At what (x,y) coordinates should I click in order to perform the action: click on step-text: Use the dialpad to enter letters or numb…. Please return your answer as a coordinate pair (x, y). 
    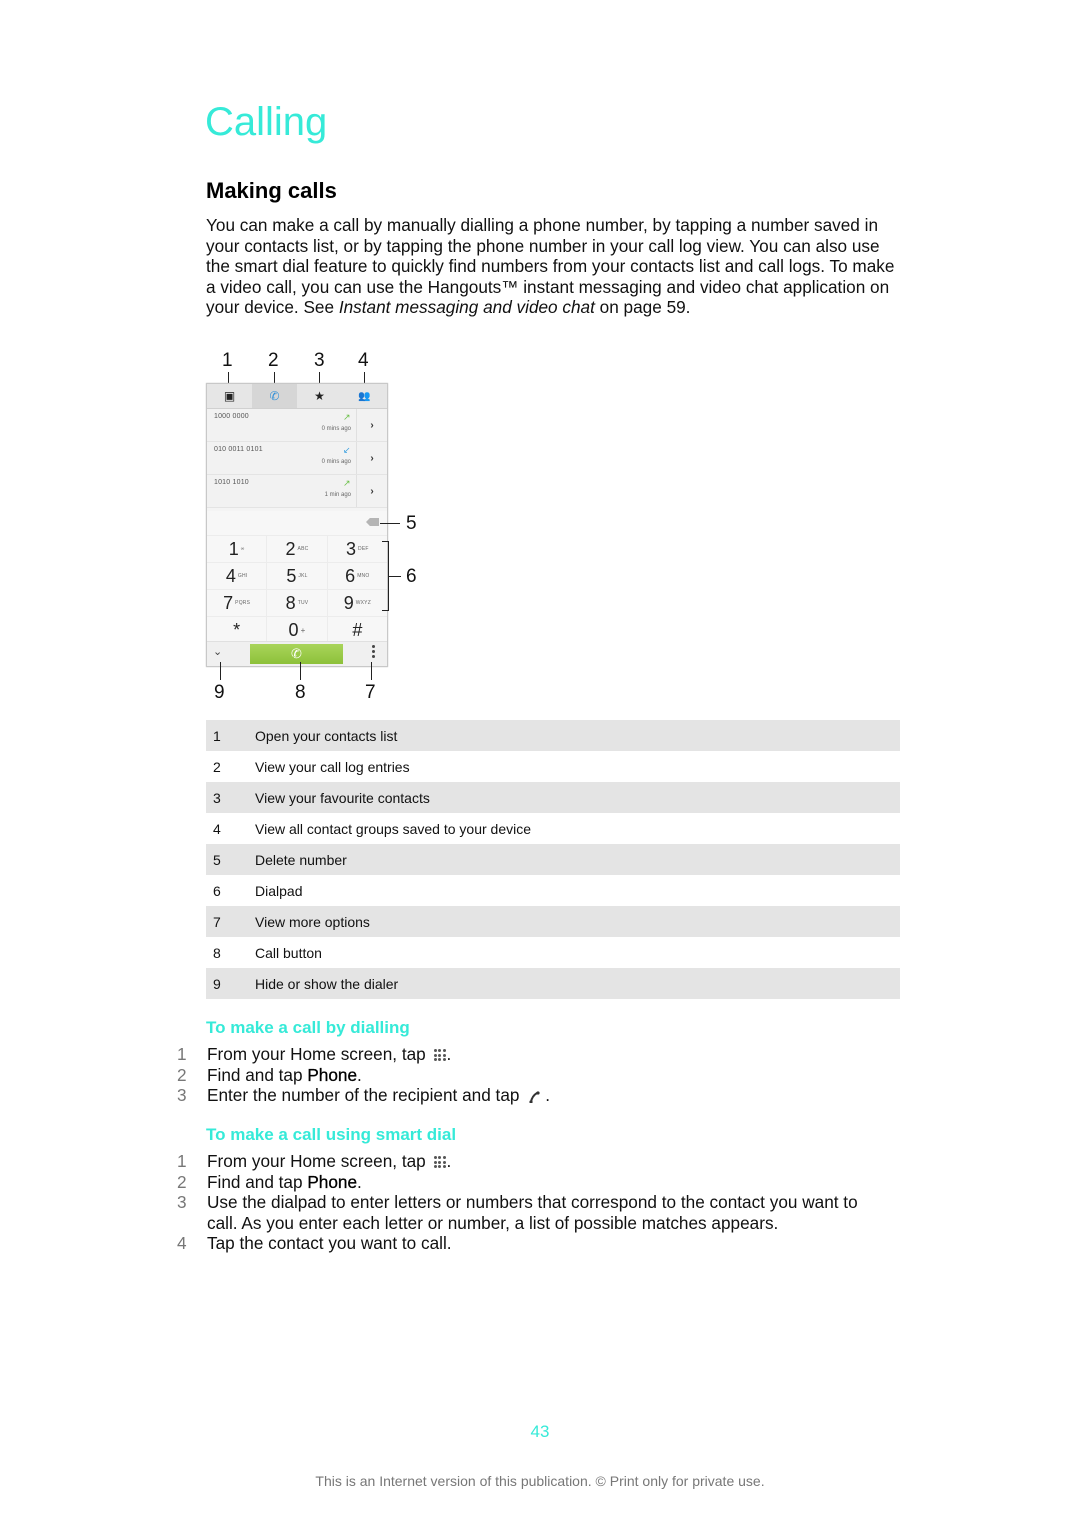
    Looking at the image, I should click on (532, 1212).